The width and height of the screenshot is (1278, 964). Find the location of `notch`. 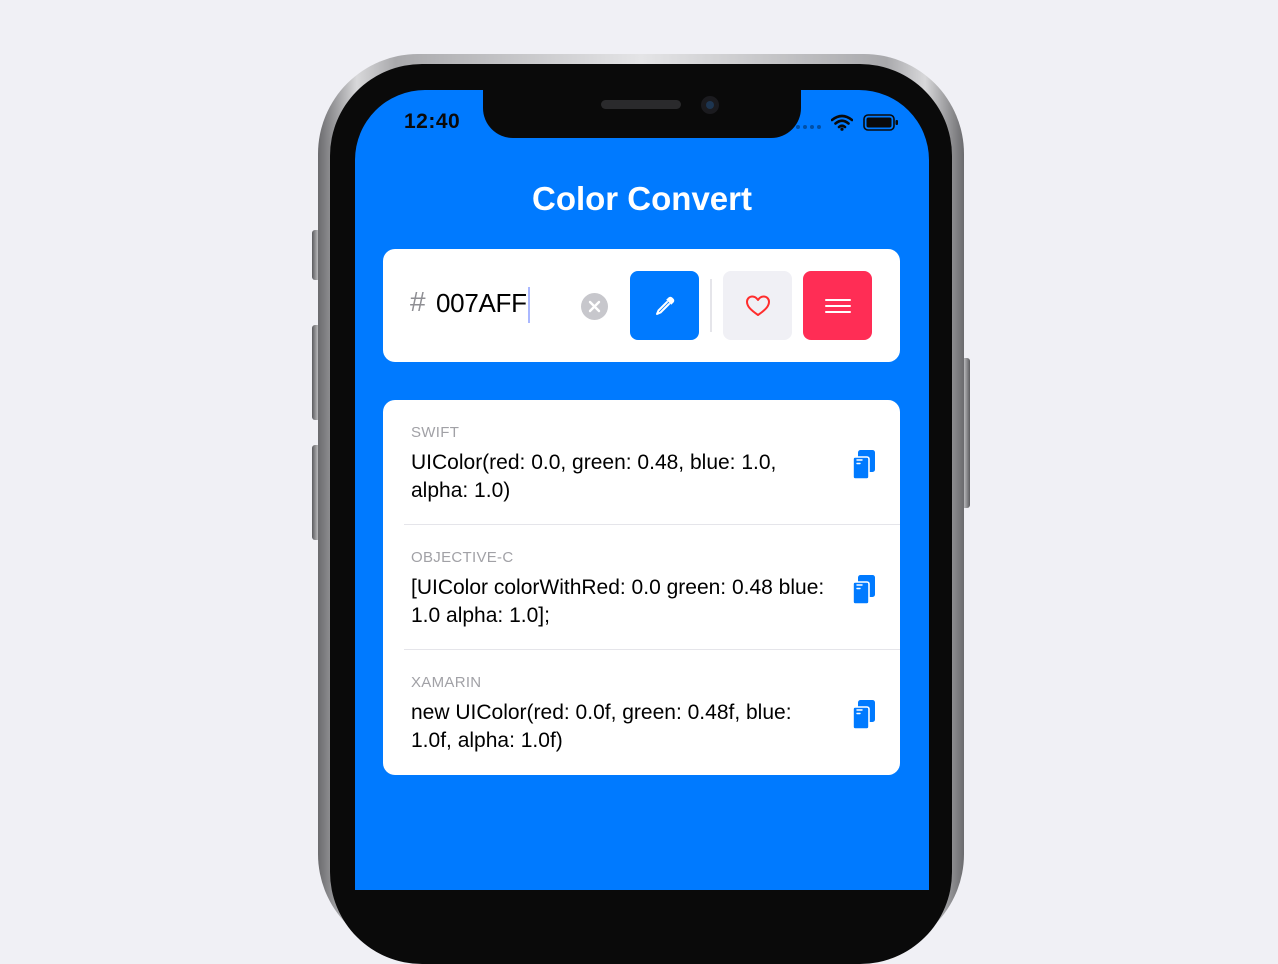

notch is located at coordinates (642, 114).